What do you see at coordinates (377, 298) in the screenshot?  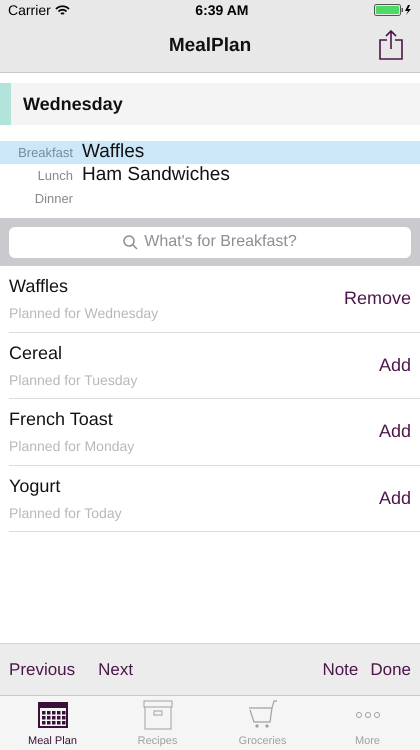 I see `action-button: Remove` at bounding box center [377, 298].